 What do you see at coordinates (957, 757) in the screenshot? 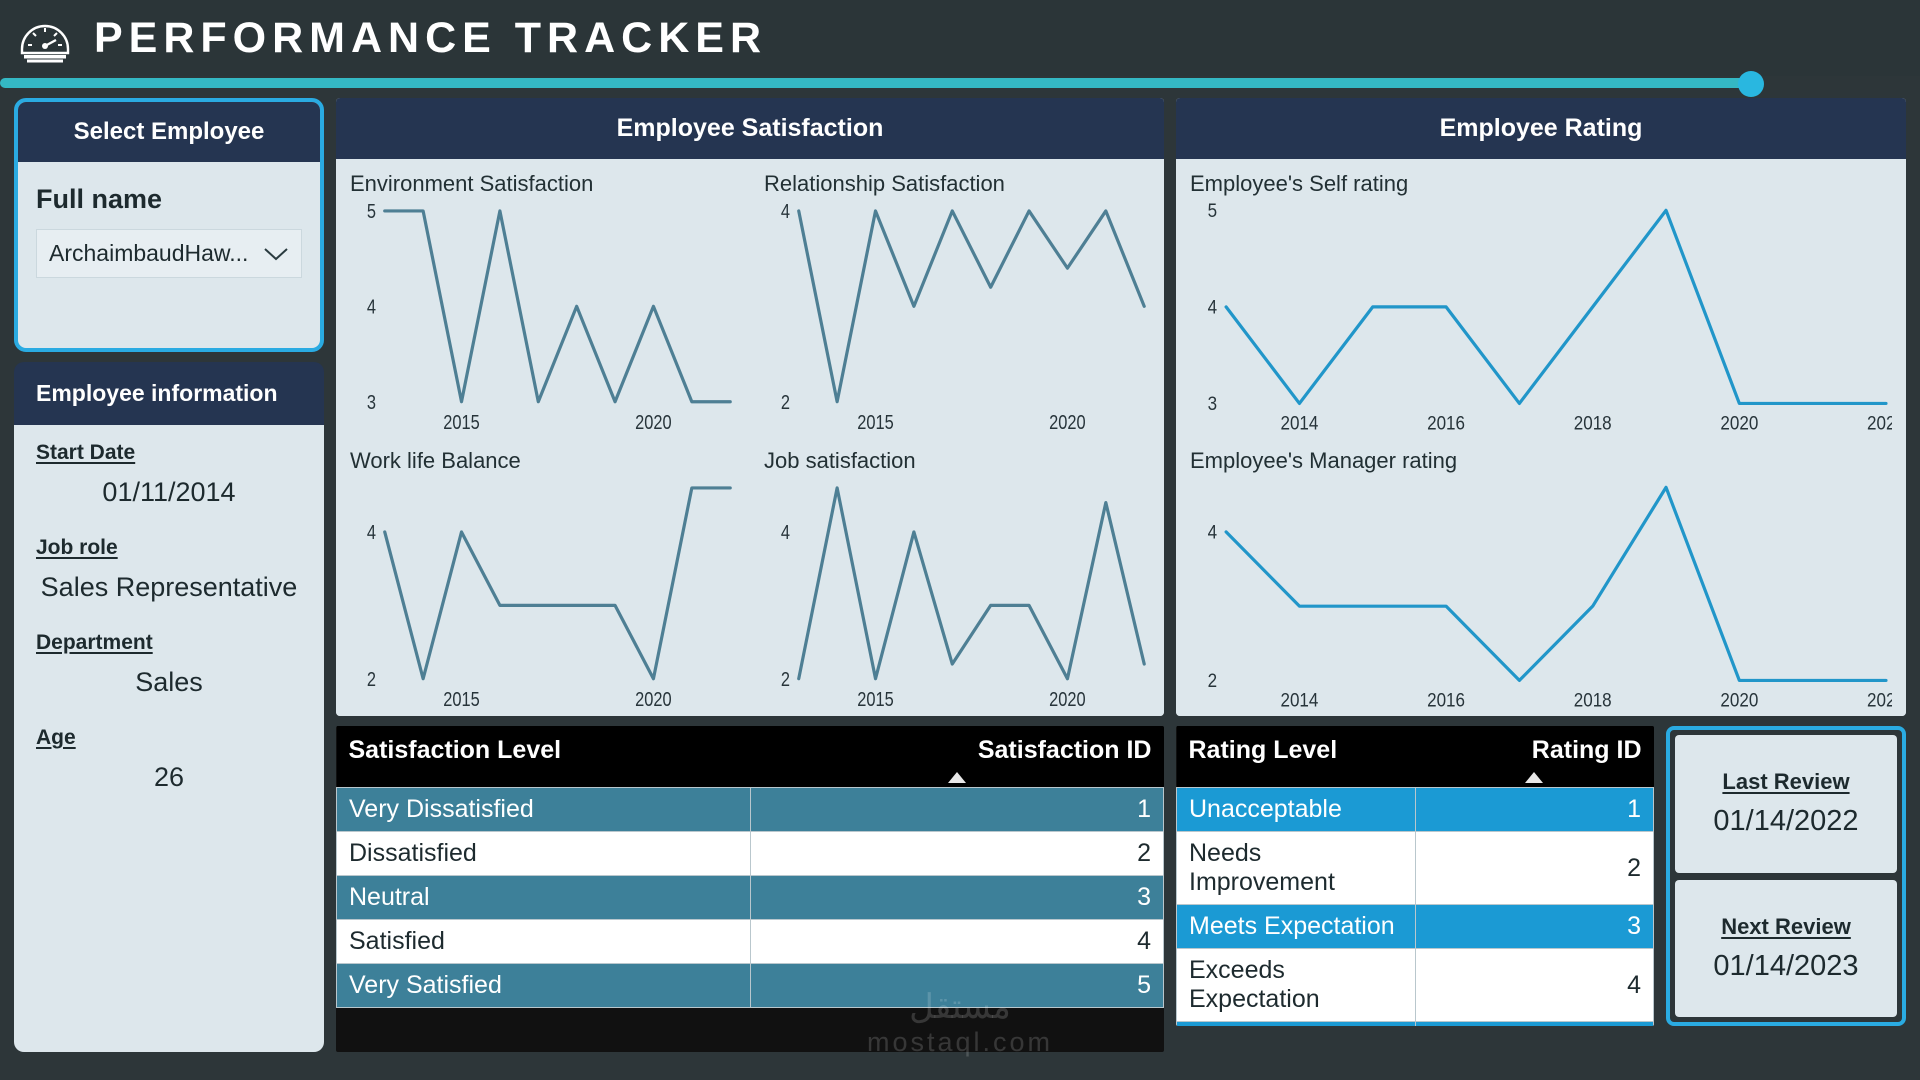
I see `col-satisfaction-id: Satisfaction ID` at bounding box center [957, 757].